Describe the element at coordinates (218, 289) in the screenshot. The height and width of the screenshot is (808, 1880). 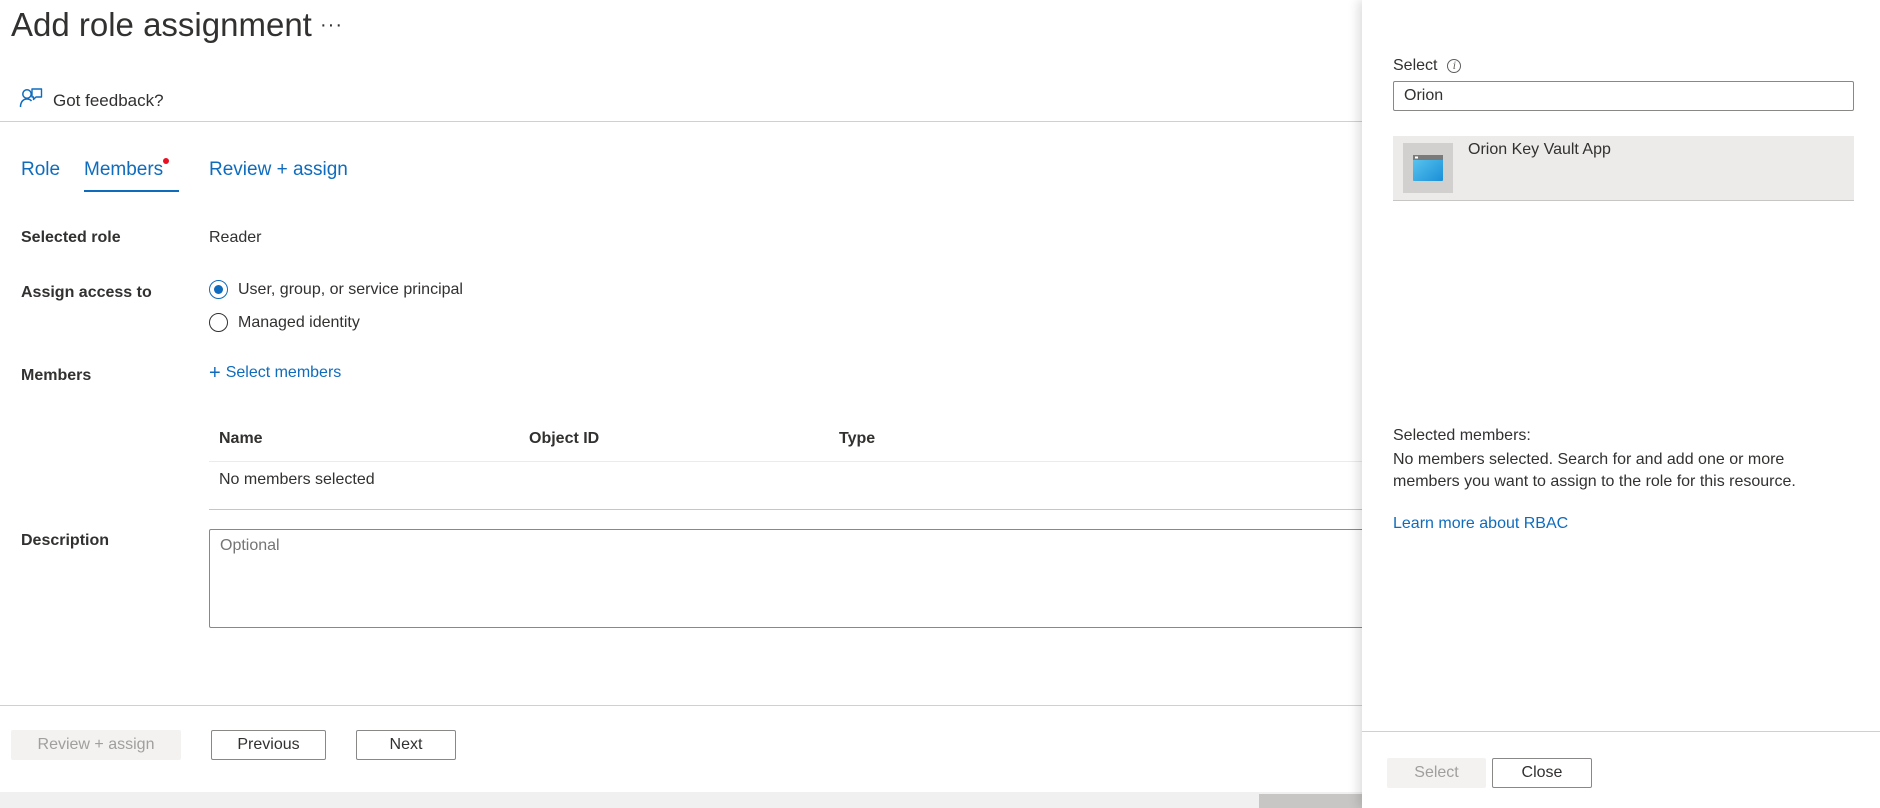
I see `radio-button-selected` at that location.